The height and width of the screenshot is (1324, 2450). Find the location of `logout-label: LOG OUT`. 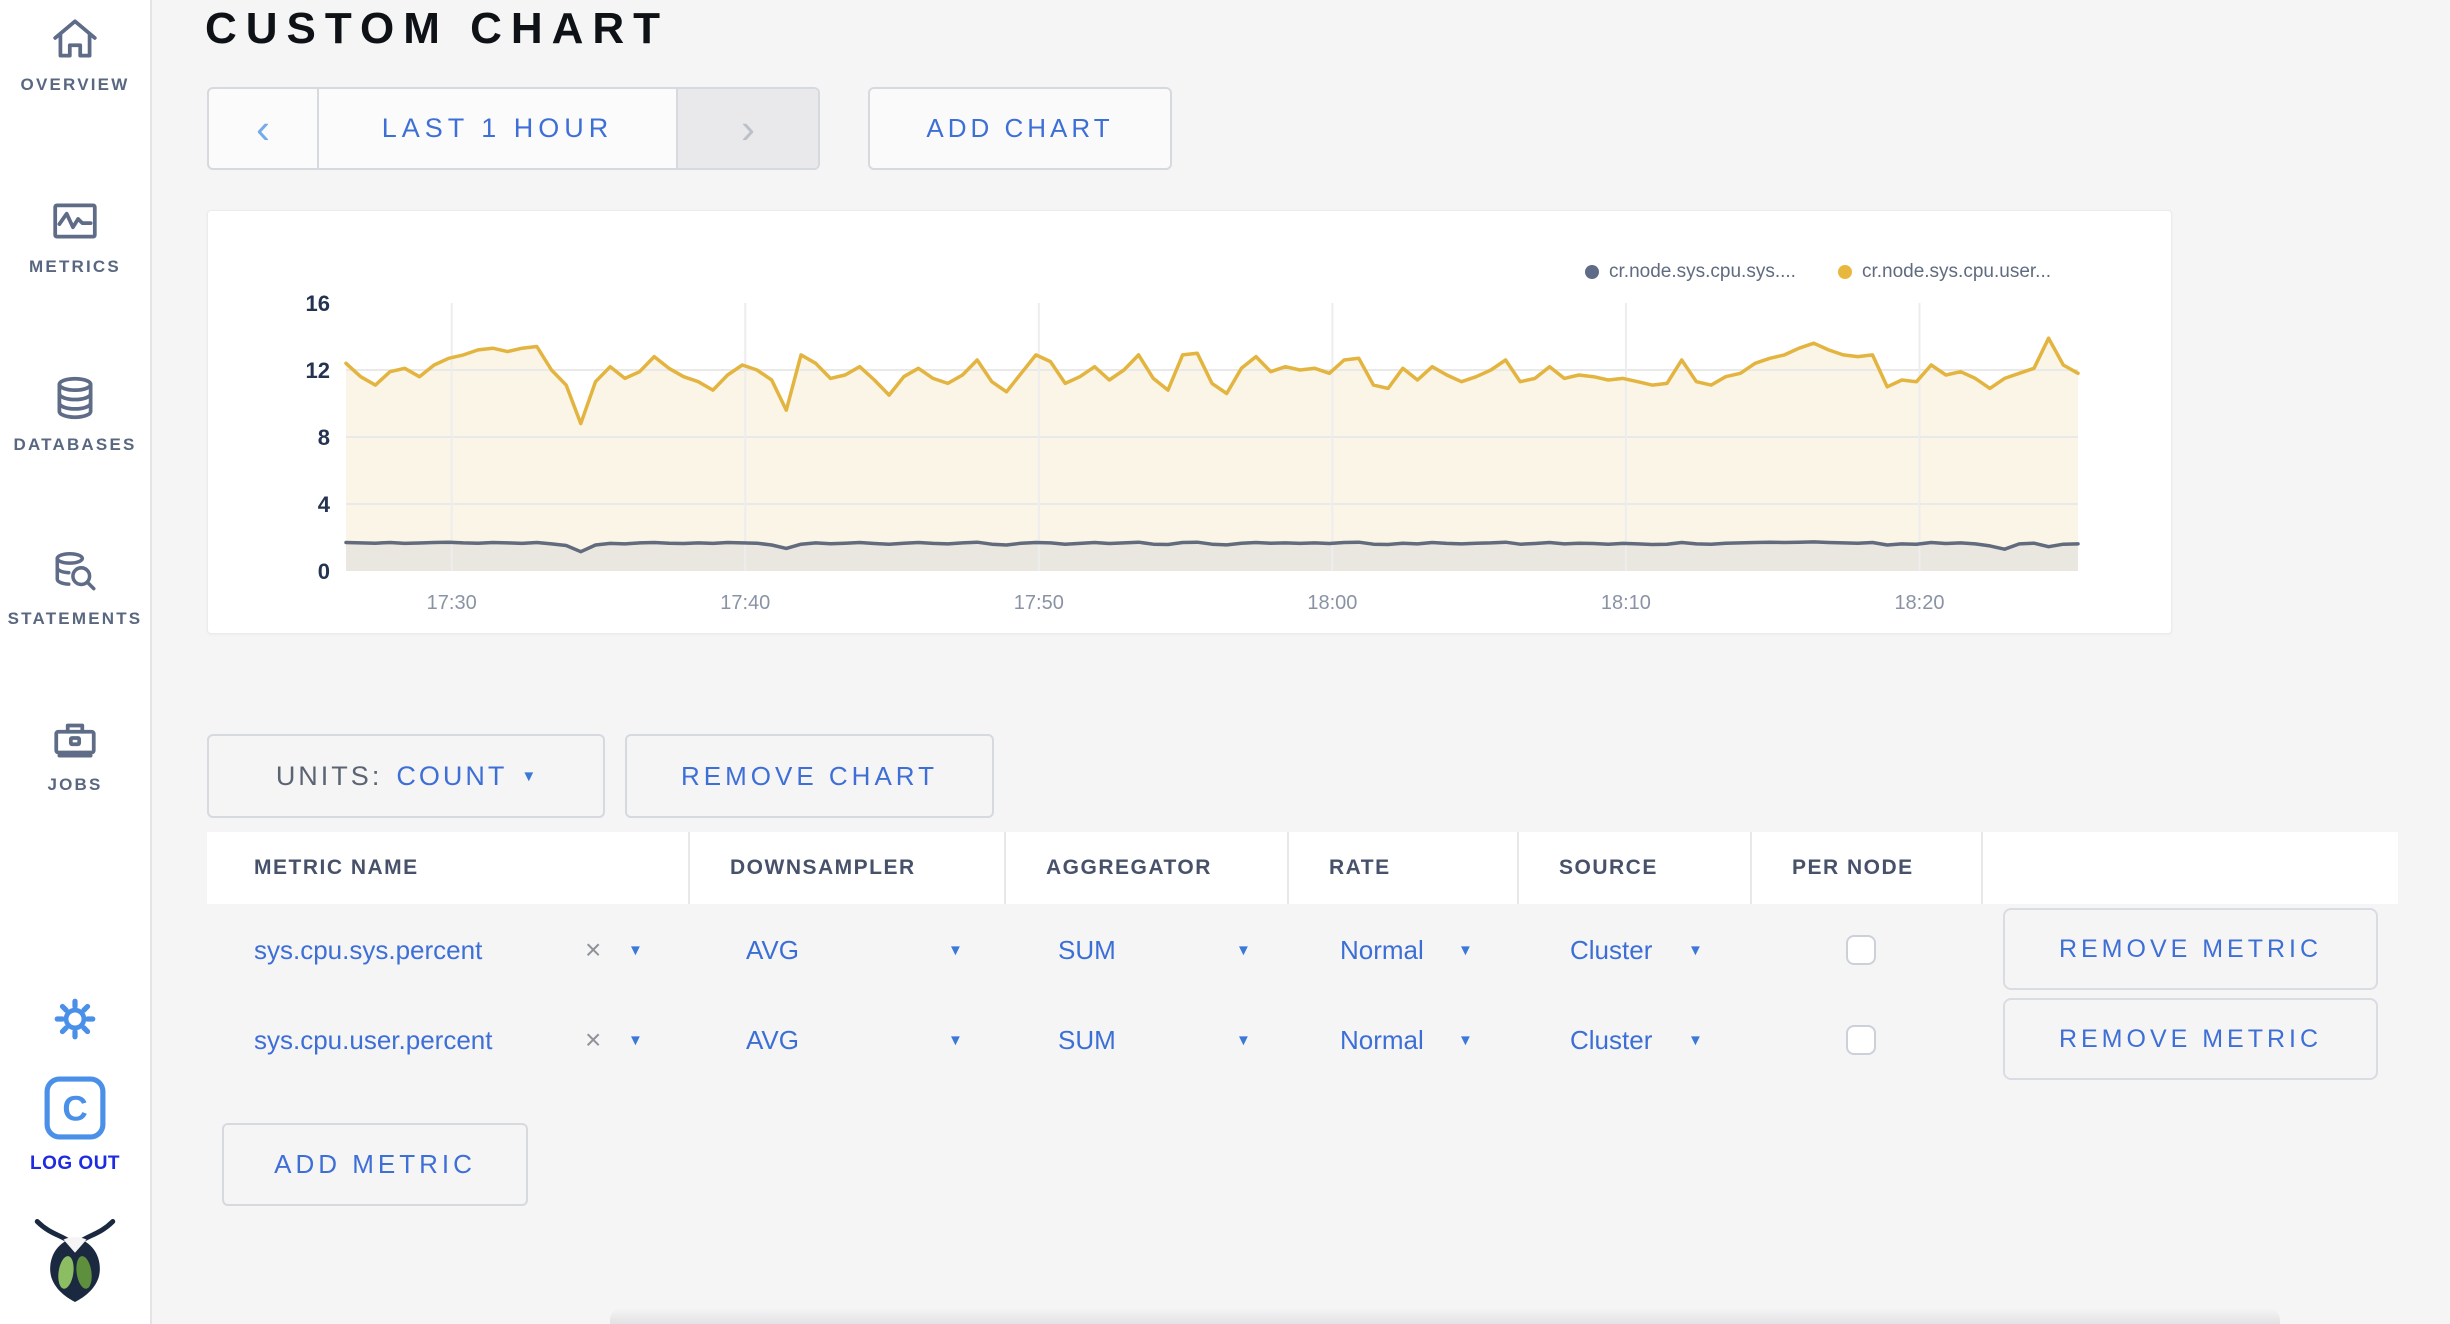

logout-label: LOG OUT is located at coordinates (75, 1163).